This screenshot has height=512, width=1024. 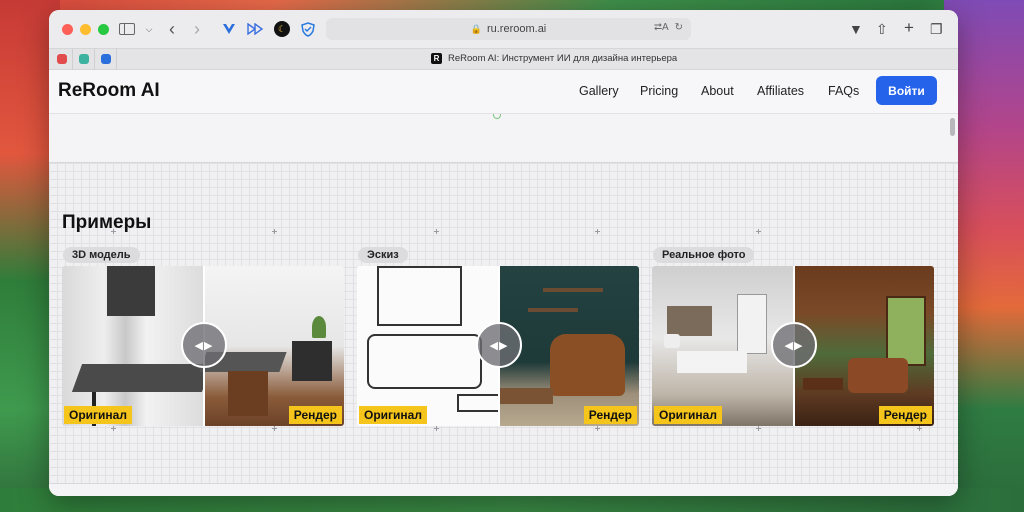 What do you see at coordinates (717, 91) in the screenshot?
I see `nav-about: About` at bounding box center [717, 91].